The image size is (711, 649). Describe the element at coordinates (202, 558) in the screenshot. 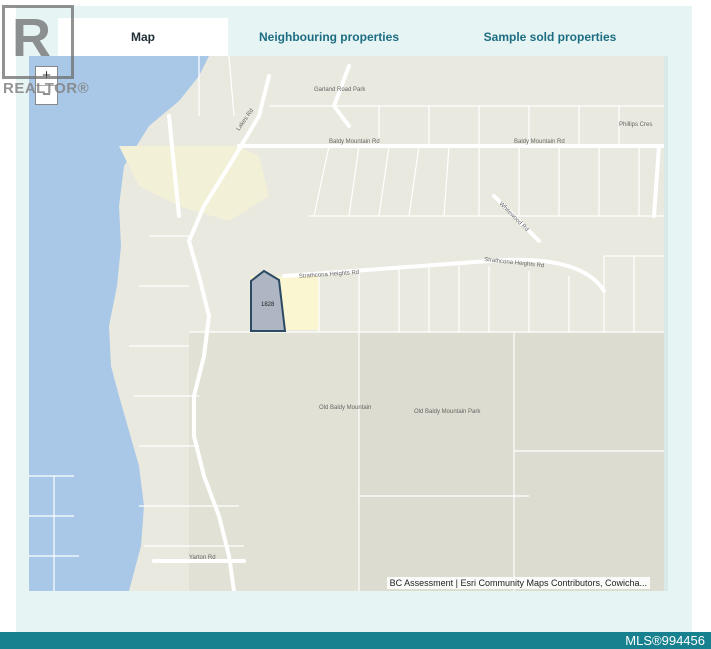

I see `yarton-road-label: Yarton Rd` at that location.